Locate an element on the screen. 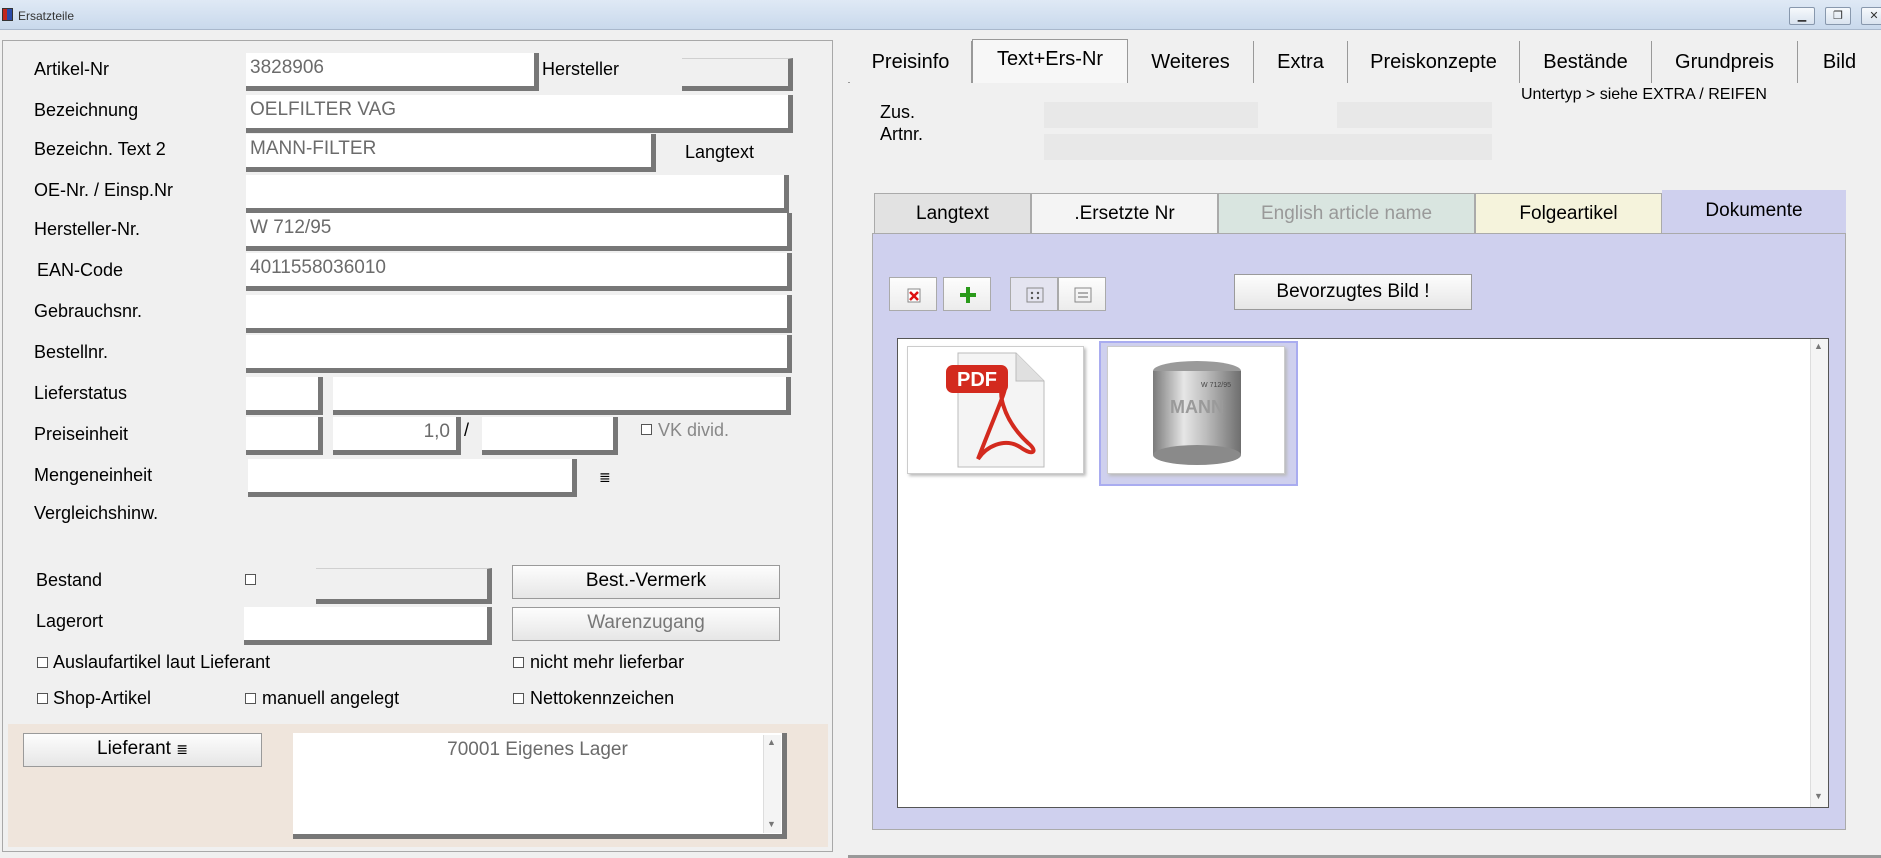 The image size is (1881, 858). manuell-angelegt-label: manuell angelegt is located at coordinates (331, 698).